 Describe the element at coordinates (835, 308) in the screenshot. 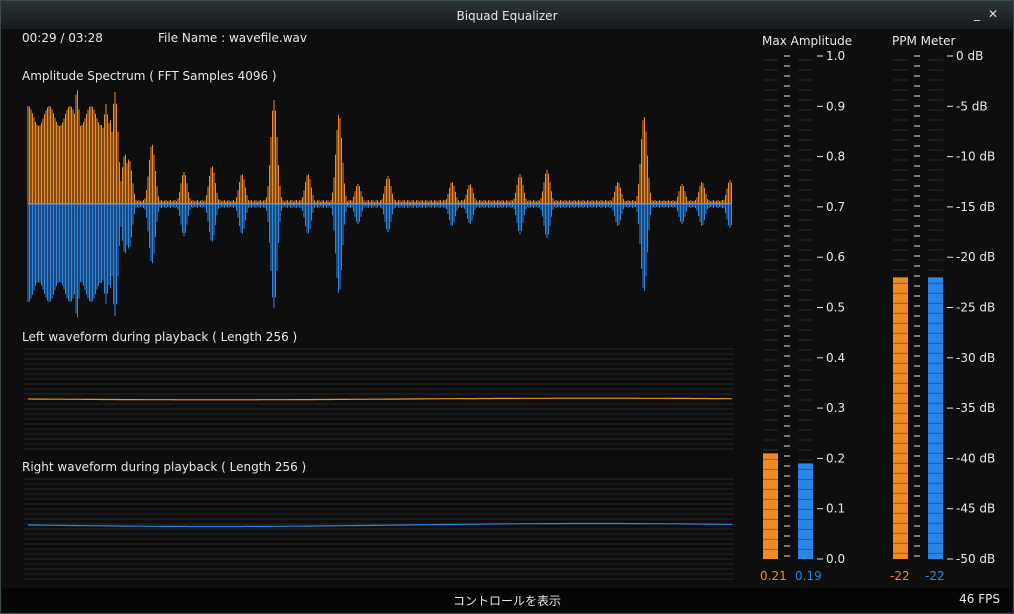

I see `max-amplitude-tick-label: 0.5` at that location.